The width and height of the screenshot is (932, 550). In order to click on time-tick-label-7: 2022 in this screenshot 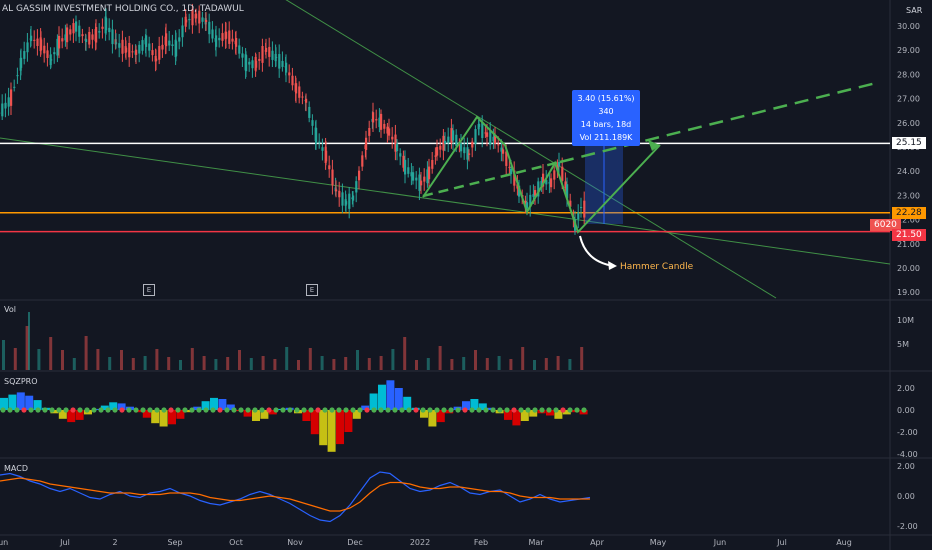, I will do `click(420, 542)`.